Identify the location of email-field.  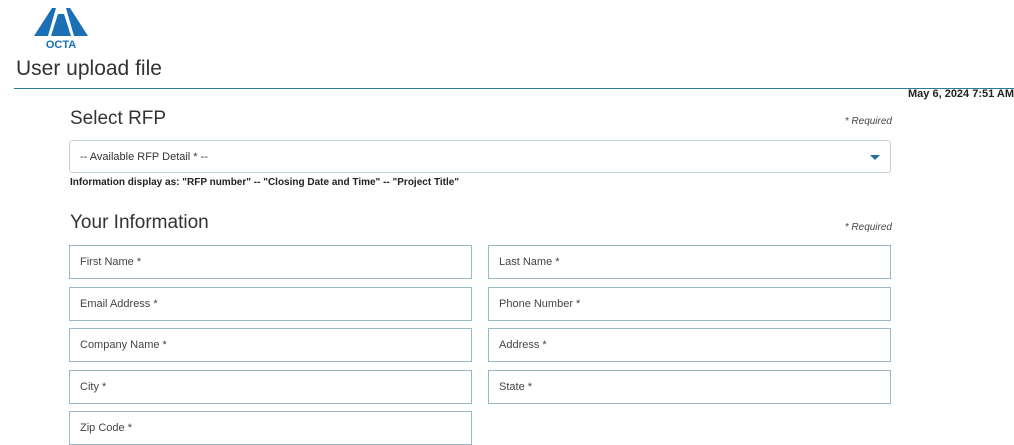
(270, 304).